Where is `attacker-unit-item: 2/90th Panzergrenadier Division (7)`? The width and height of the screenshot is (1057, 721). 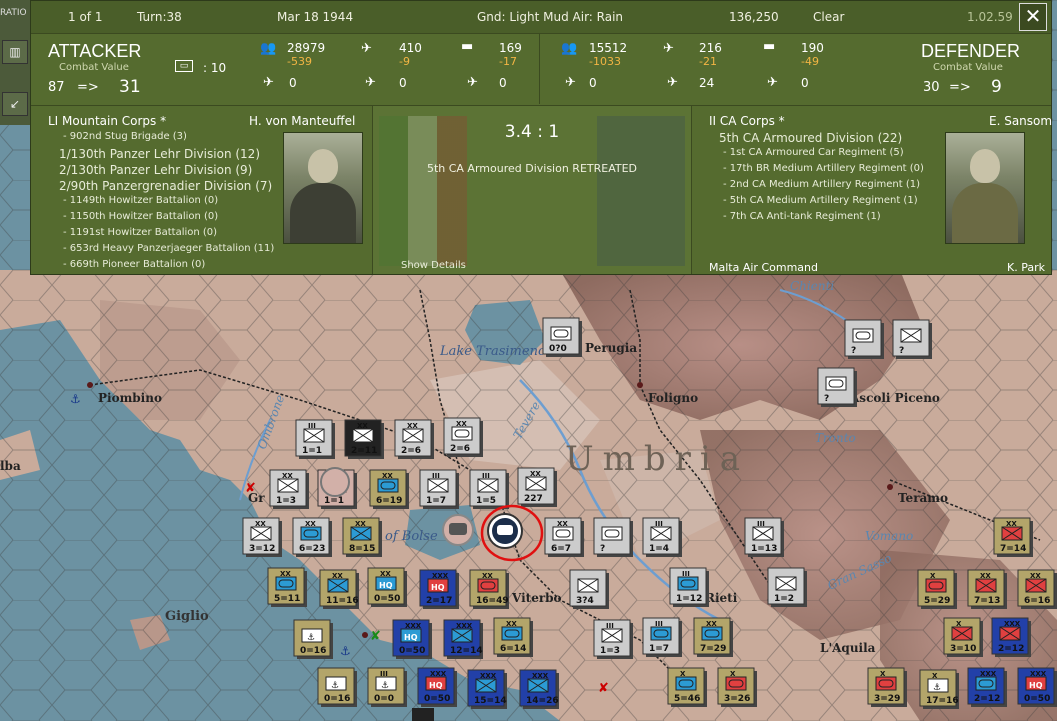
attacker-unit-item: 2/90th Panzergrenadier Division (7) is located at coordinates (165, 186).